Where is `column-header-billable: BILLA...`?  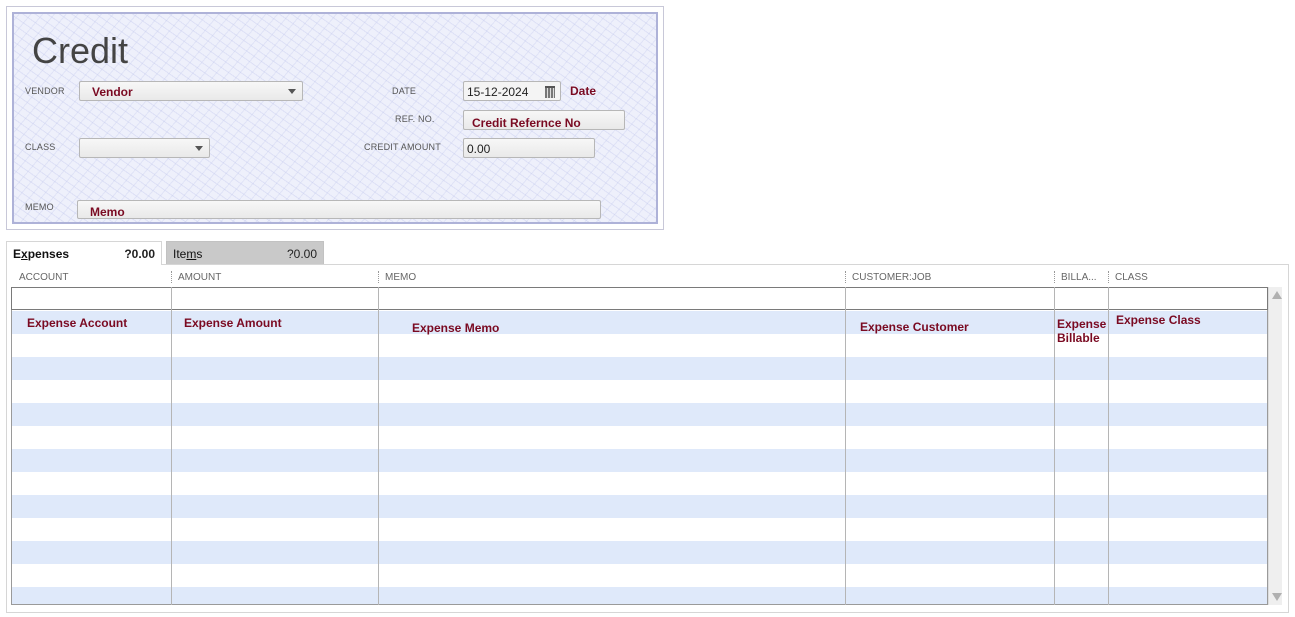
column-header-billable: BILLA... is located at coordinates (1079, 277).